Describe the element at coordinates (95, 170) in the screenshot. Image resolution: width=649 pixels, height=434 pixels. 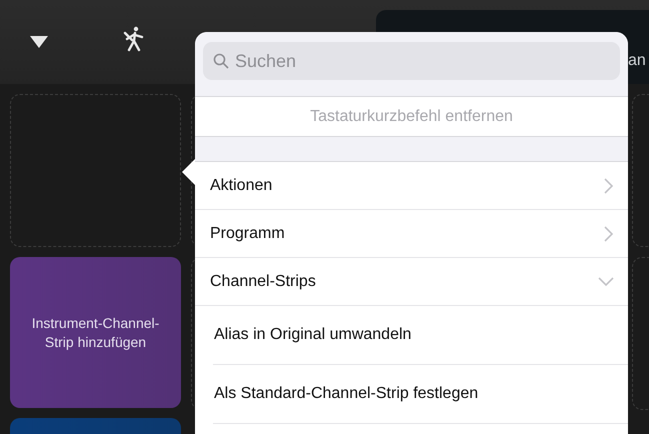
I see `empty-pad` at that location.